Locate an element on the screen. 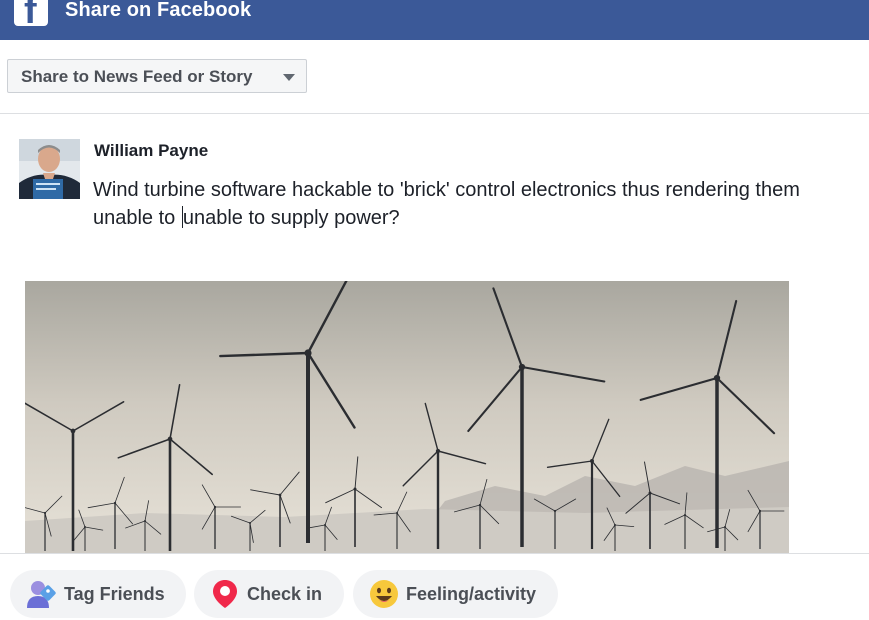 This screenshot has width=869, height=620. avatar is located at coordinates (49, 169).